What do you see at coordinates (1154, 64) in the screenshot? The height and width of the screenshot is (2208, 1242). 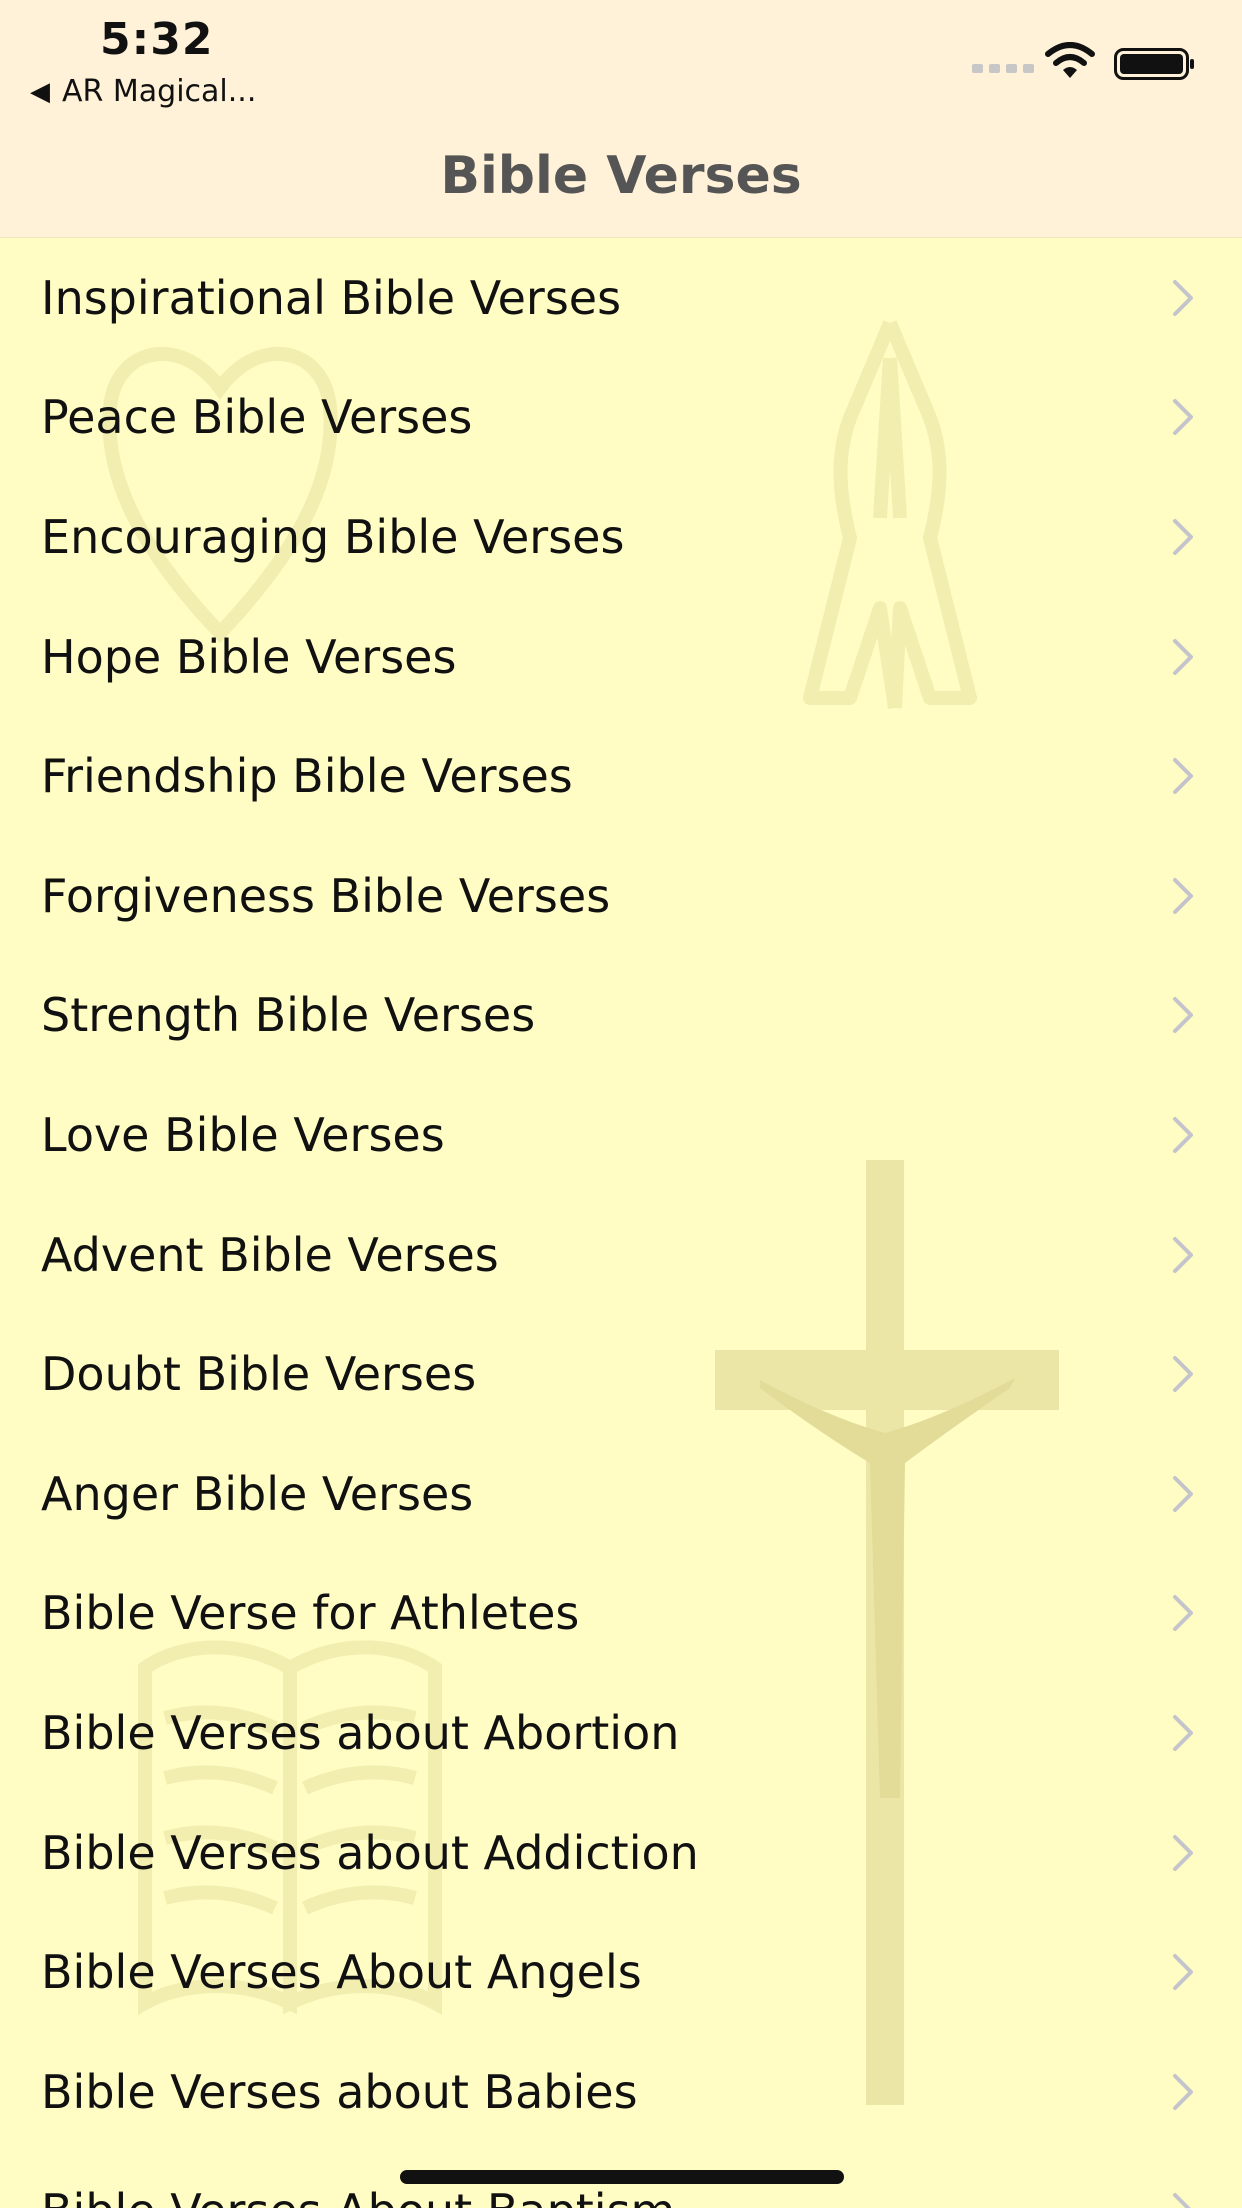 I see `battery-icon` at bounding box center [1154, 64].